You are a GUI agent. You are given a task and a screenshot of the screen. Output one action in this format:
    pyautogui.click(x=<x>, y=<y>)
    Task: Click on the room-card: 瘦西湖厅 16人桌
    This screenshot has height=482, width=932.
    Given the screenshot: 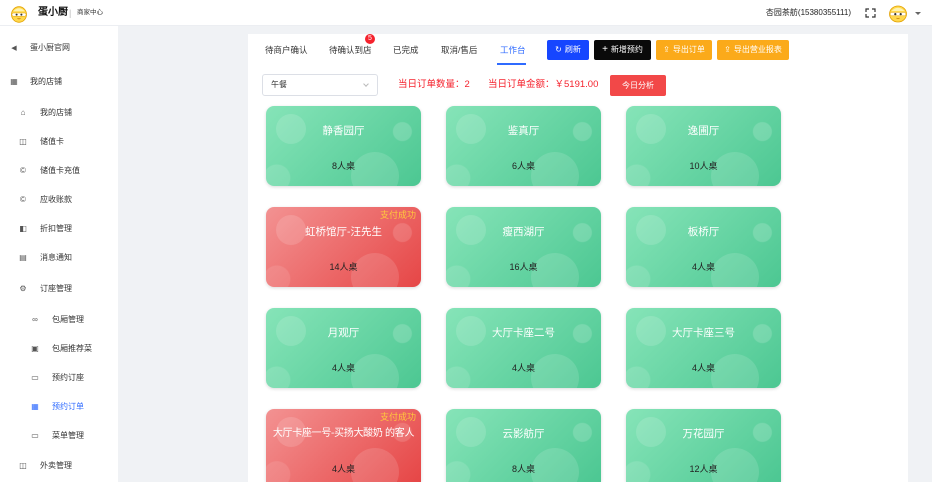 What is the action you would take?
    pyautogui.click(x=523, y=247)
    